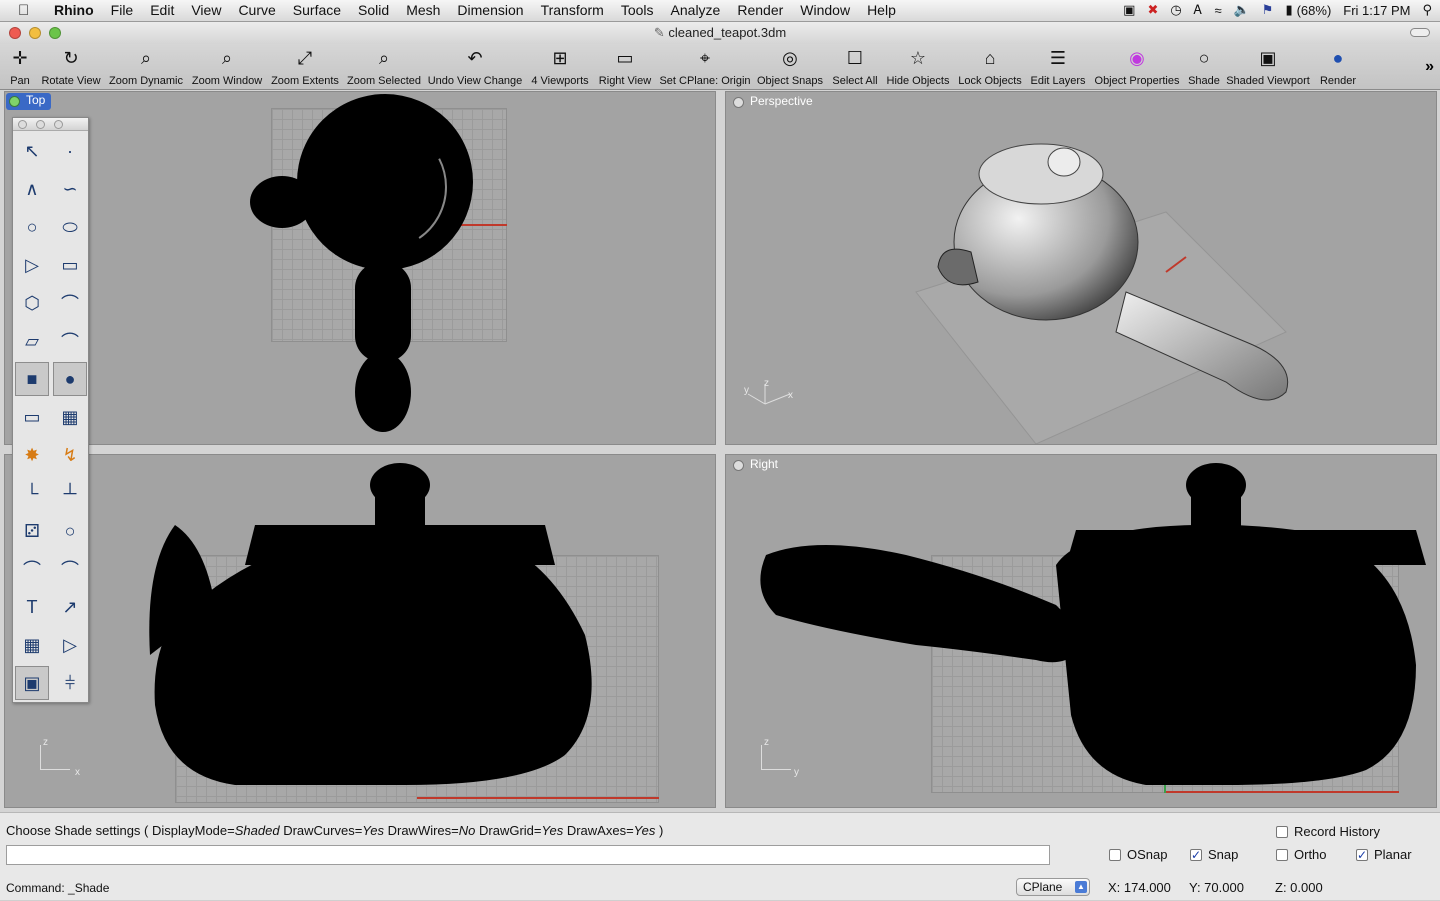 The image size is (1440, 901). Describe the element at coordinates (572, 10) in the screenshot. I see `menu-transform: Transform` at that location.